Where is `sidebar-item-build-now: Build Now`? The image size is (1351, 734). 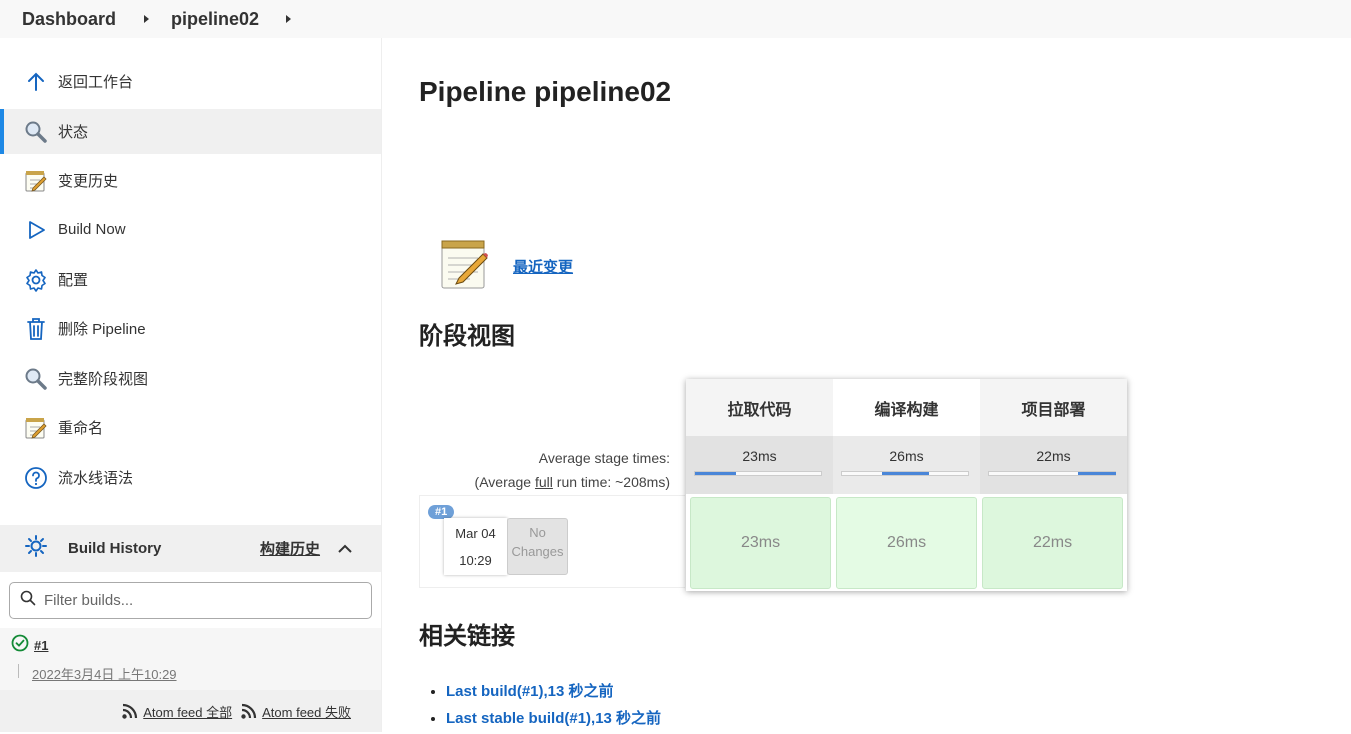 sidebar-item-build-now: Build Now is located at coordinates (191, 229).